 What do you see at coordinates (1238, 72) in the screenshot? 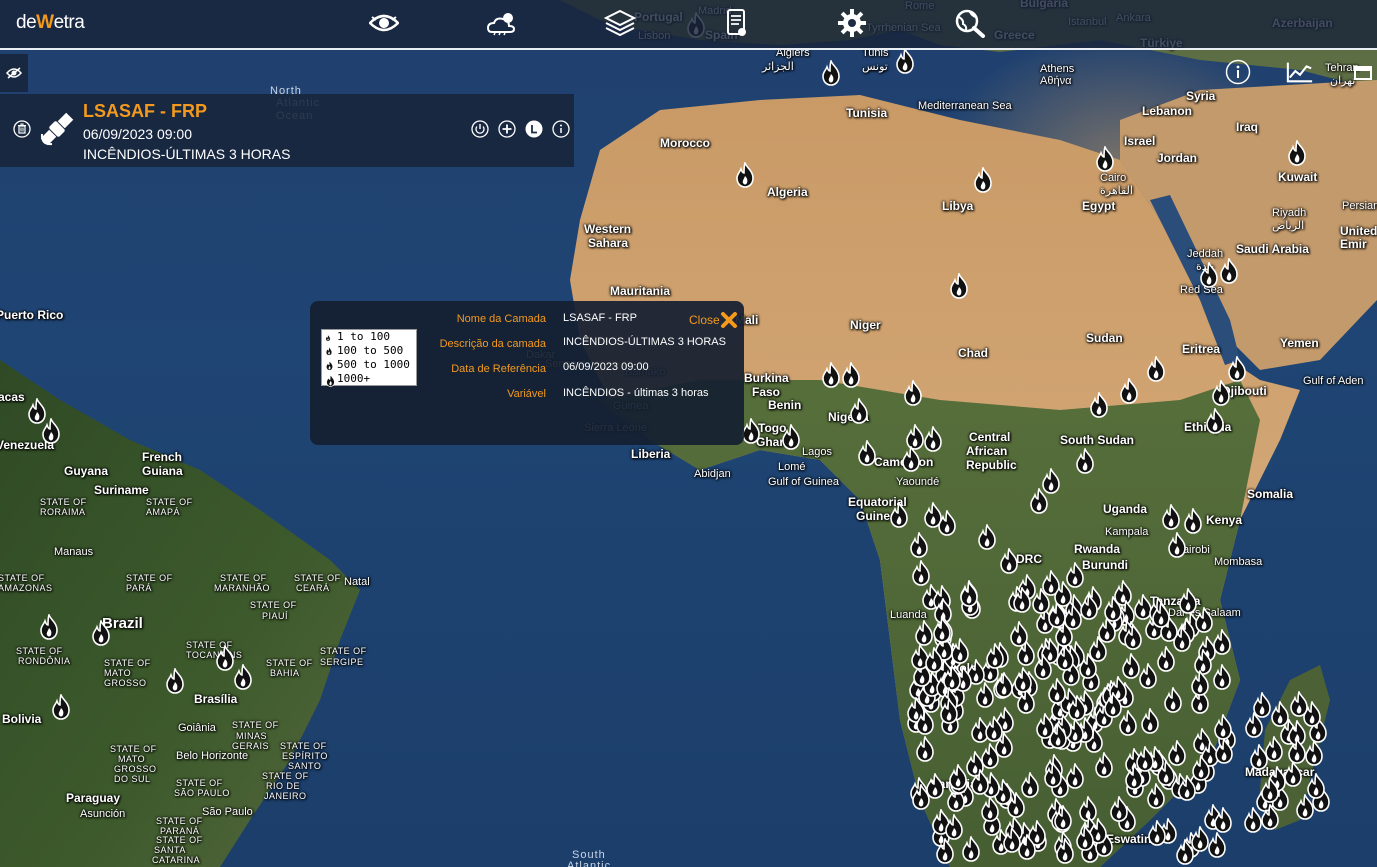
I see `info-circle-icon` at bounding box center [1238, 72].